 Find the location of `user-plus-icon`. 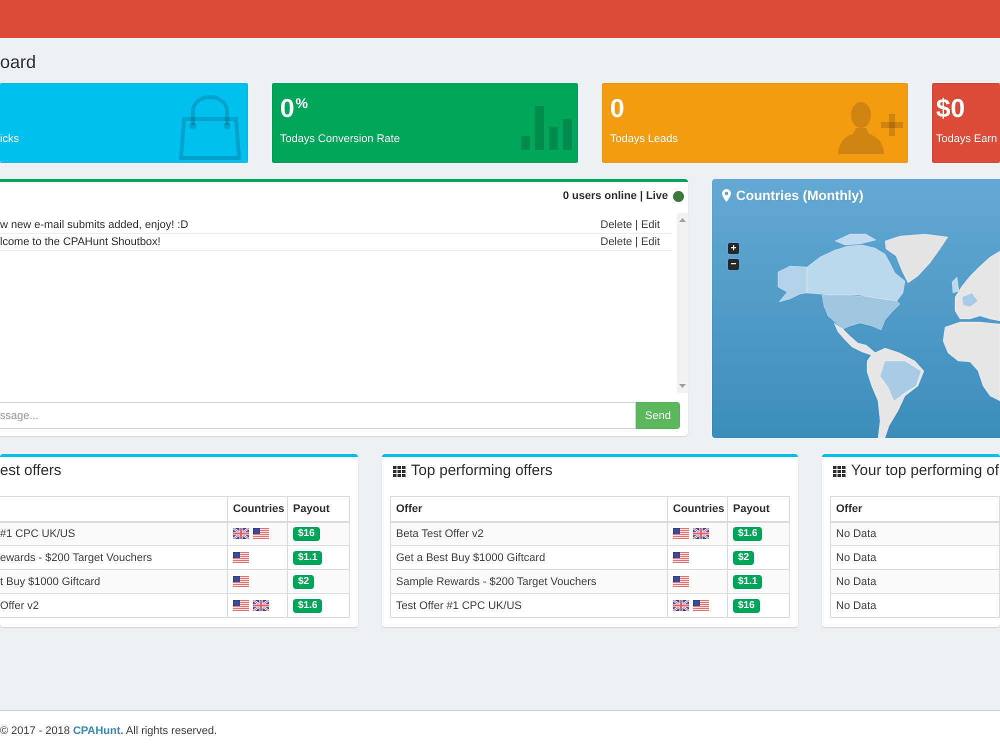

user-plus-icon is located at coordinates (871, 127).